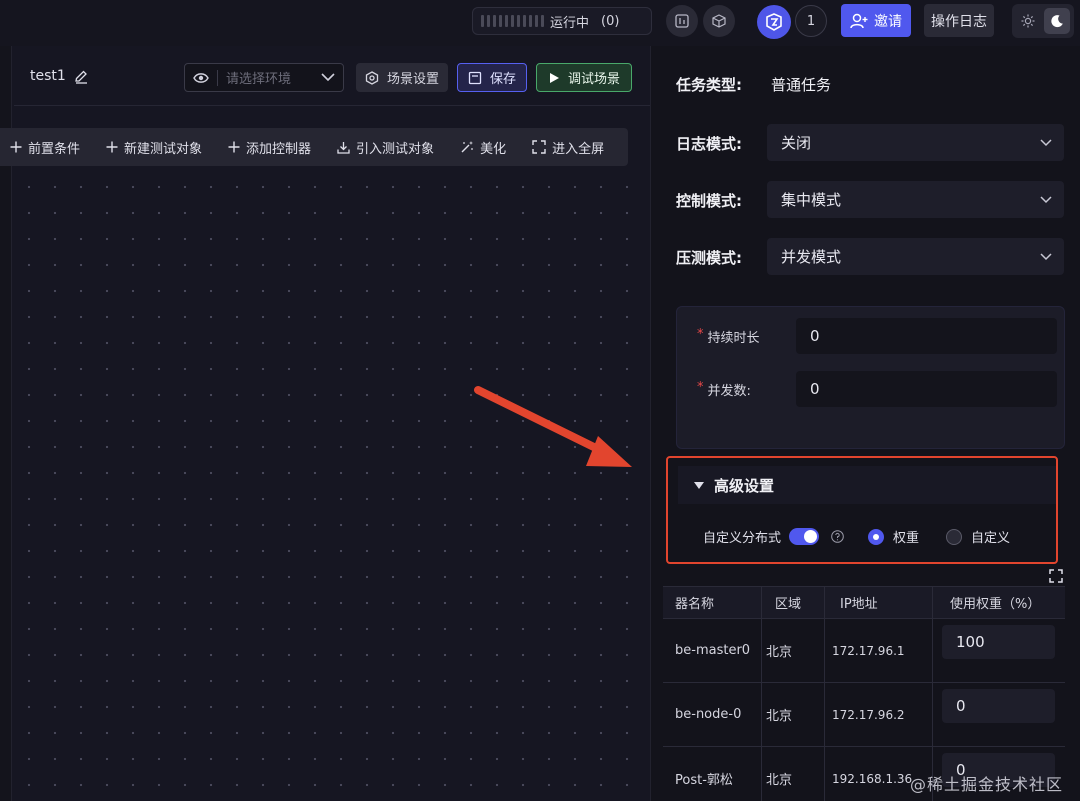  What do you see at coordinates (987, 784) in the screenshot?
I see `watermark: @稀土掘金技术社区` at bounding box center [987, 784].